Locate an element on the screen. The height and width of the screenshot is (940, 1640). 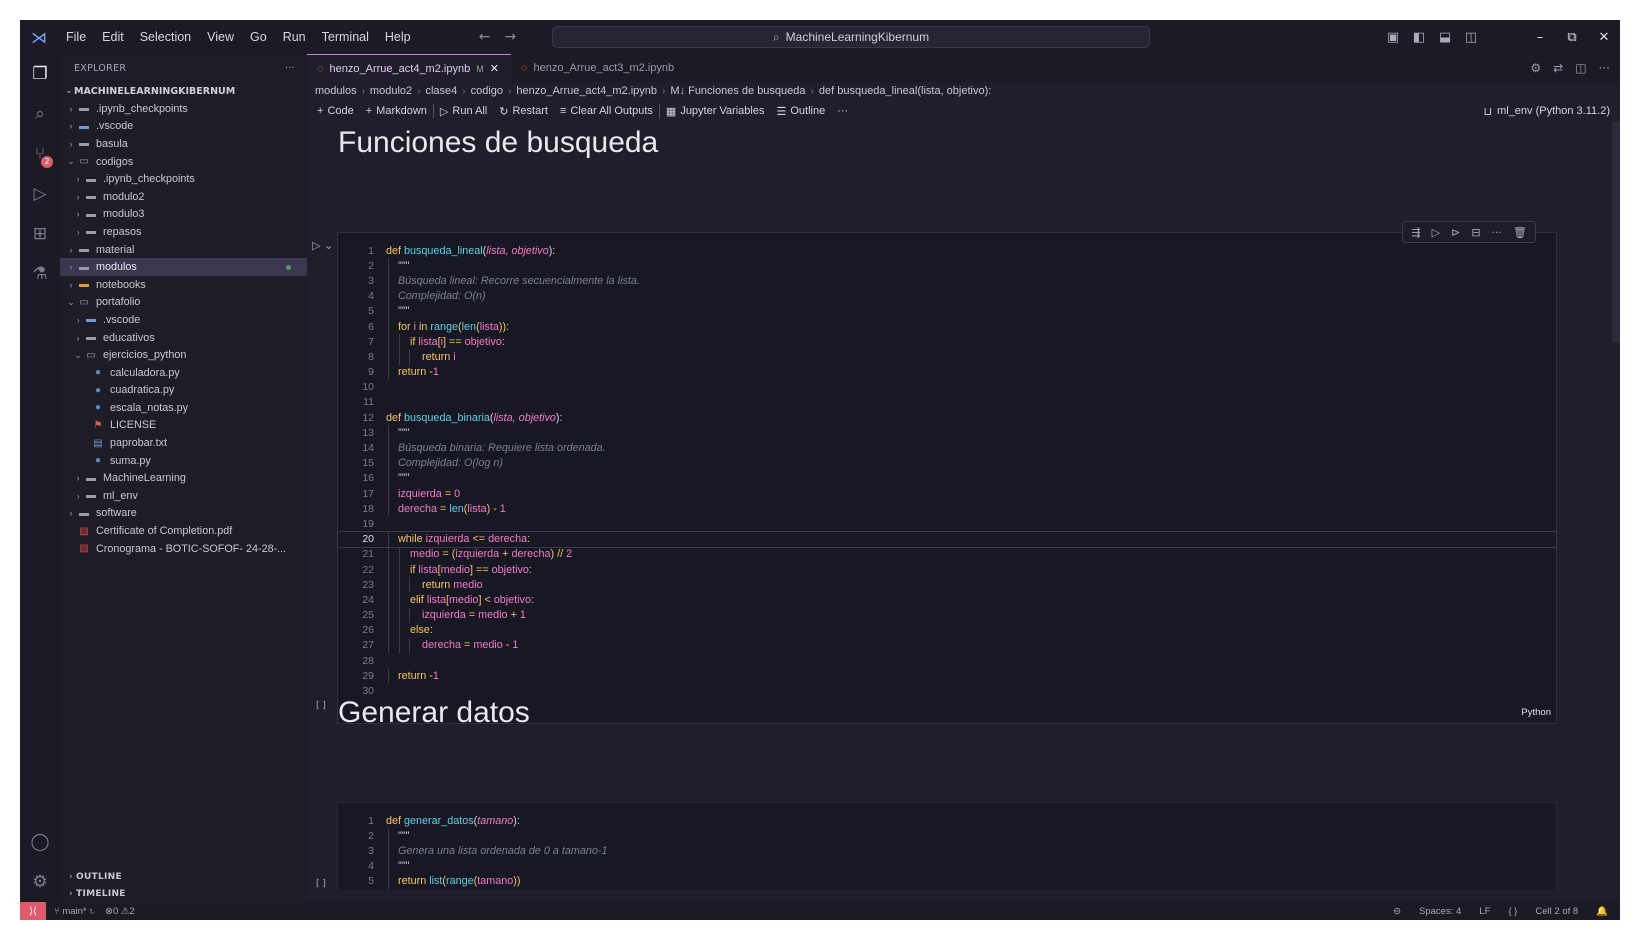
scrollbar is located at coordinates (1616, 232).